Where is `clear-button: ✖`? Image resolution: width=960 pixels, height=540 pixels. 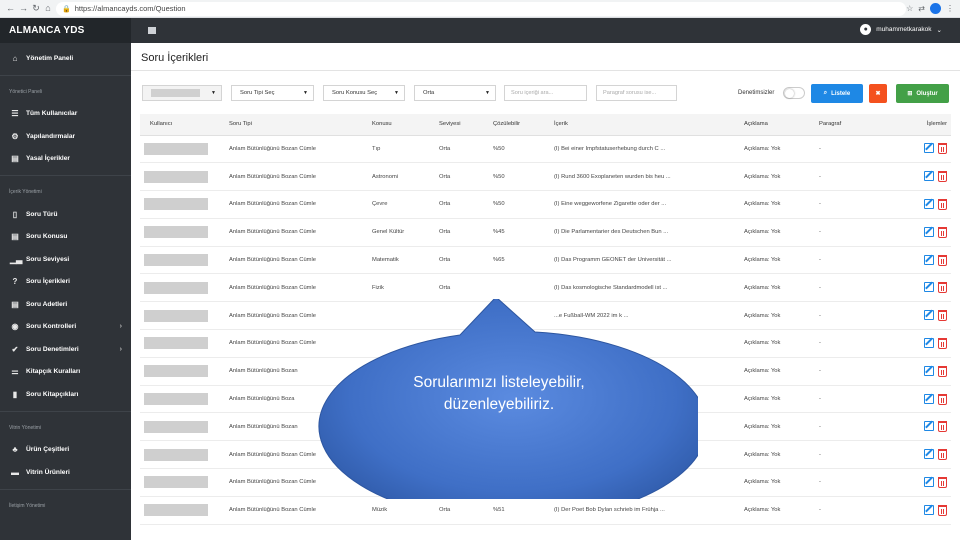 clear-button: ✖ is located at coordinates (878, 93).